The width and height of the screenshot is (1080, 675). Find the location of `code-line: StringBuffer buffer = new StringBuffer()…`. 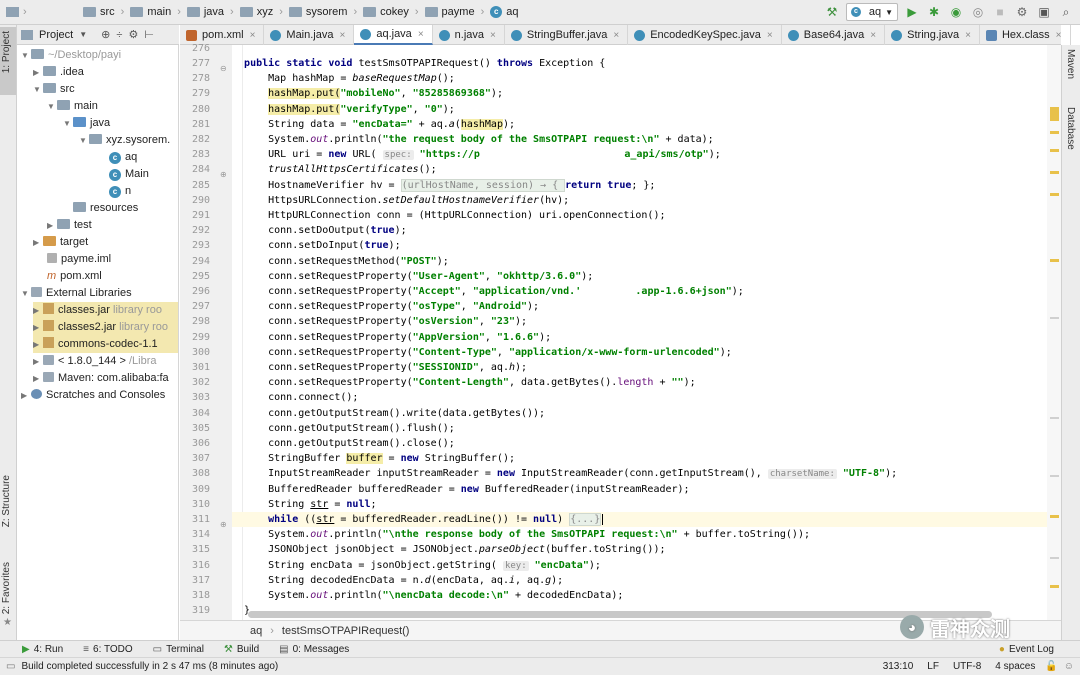

code-line: StringBuffer buffer = new StringBuffer()… is located at coordinates (639, 458).